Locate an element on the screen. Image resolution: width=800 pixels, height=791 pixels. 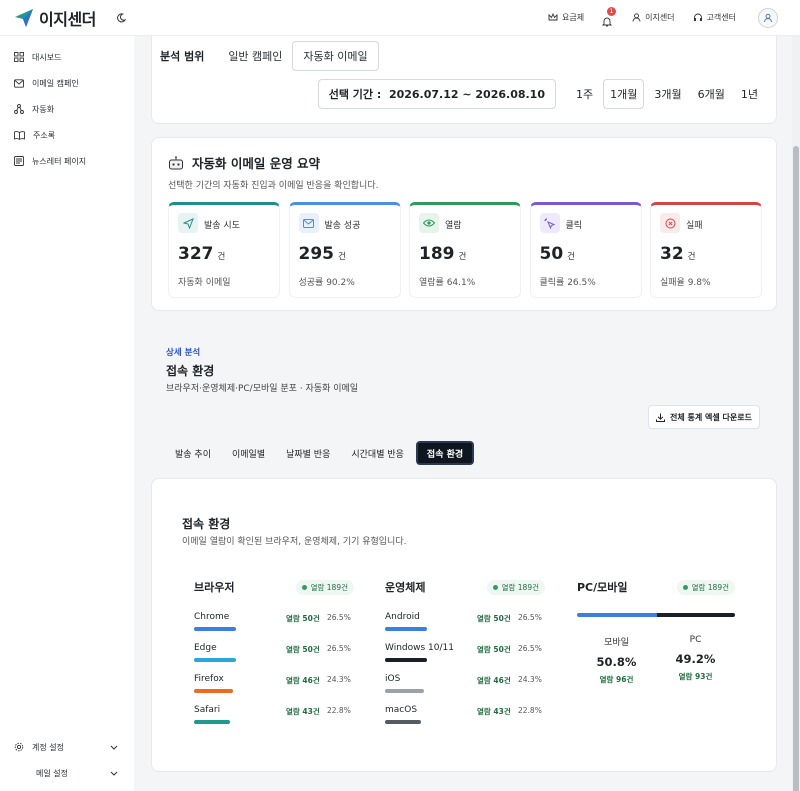
account-link: 이지센더 is located at coordinates (653, 17).